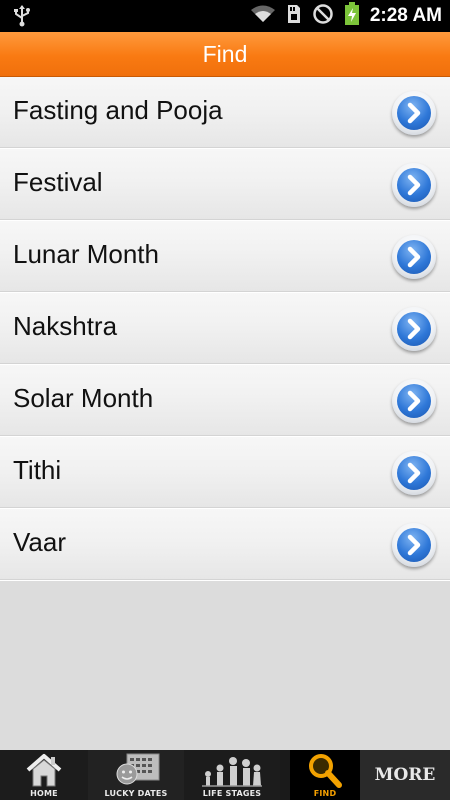  I want to click on title-bar: Find, so click(225, 54).